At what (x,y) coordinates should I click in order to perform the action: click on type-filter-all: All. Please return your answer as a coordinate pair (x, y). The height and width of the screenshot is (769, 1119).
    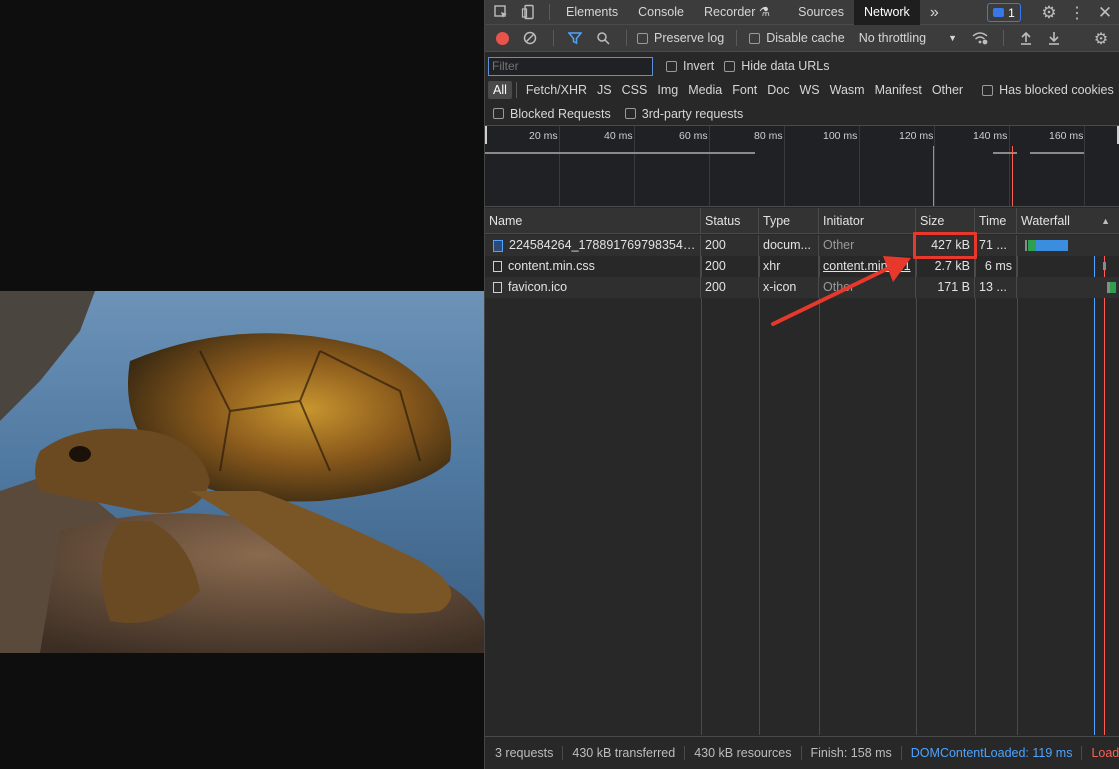
    Looking at the image, I should click on (500, 90).